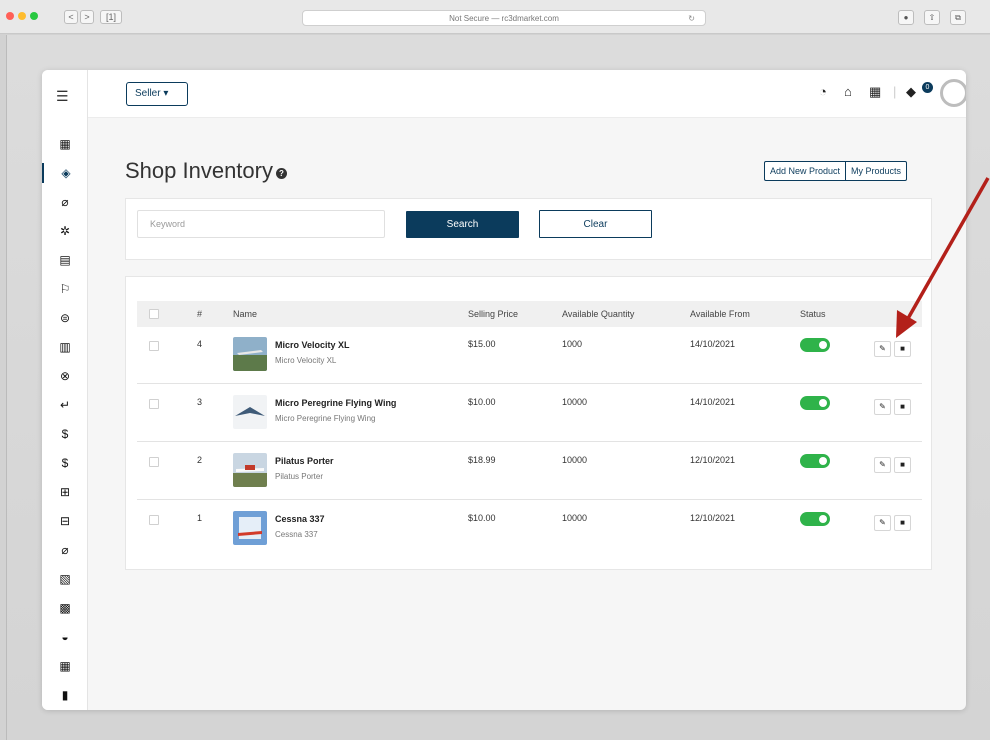 This screenshot has width=990, height=740. Describe the element at coordinates (906, 17) in the screenshot. I see `shield-icon: ●` at that location.